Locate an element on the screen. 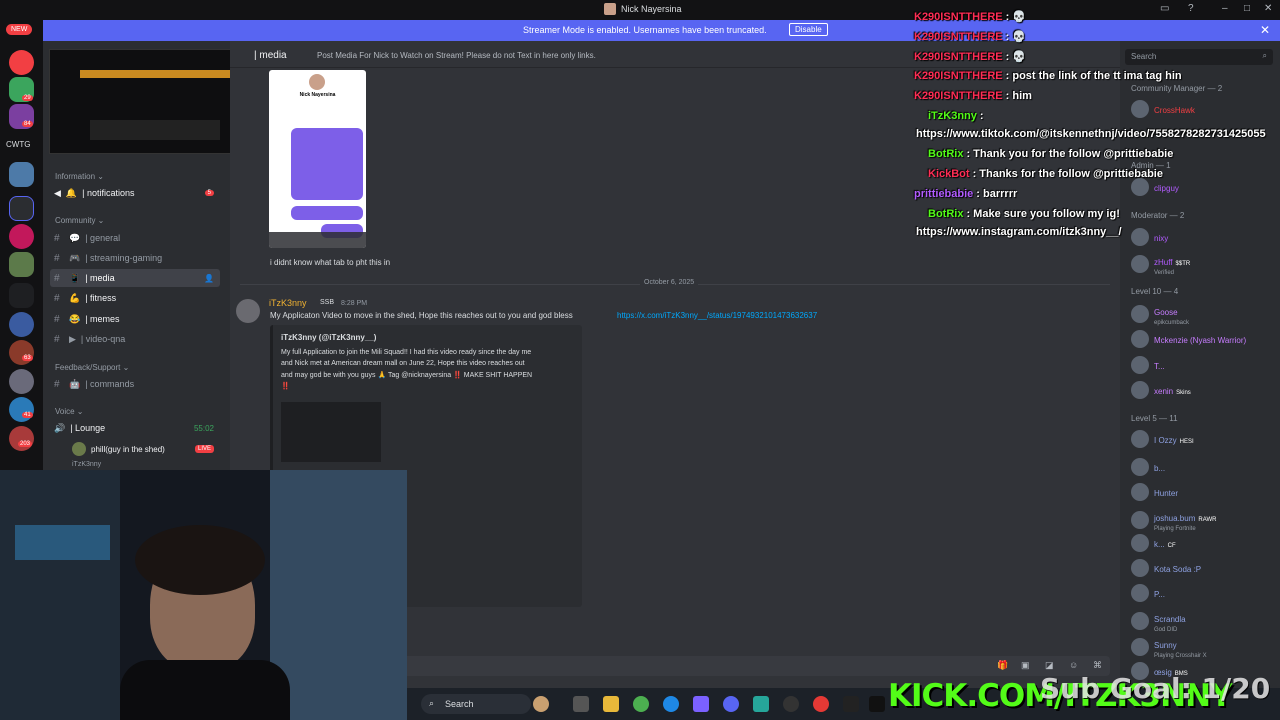  emoji-icon: ☺ is located at coordinates (1073, 665).